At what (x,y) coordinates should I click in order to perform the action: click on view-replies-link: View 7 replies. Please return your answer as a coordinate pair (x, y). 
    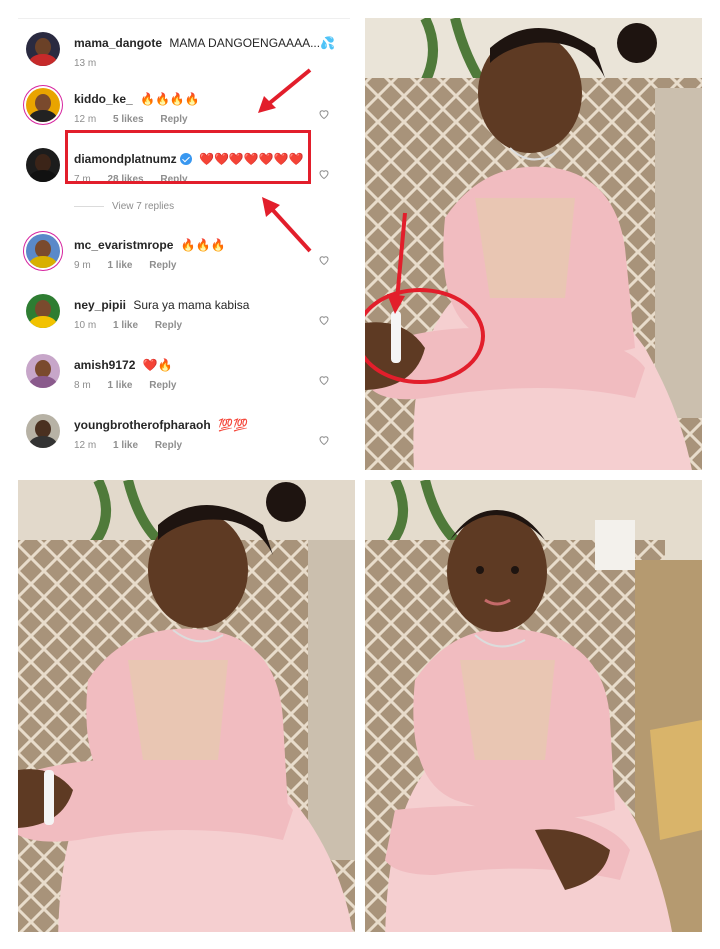
    Looking at the image, I should click on (124, 206).